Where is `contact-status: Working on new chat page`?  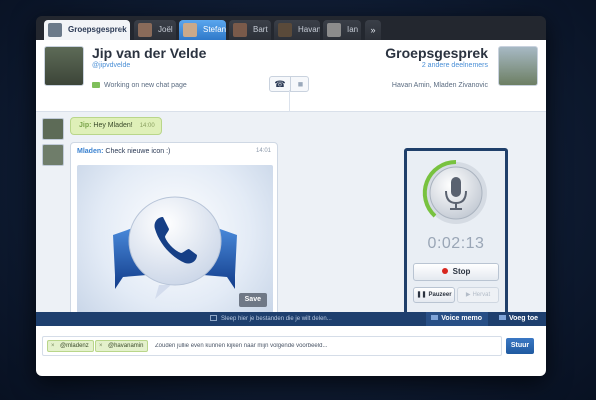 contact-status: Working on new chat page is located at coordinates (139, 85).